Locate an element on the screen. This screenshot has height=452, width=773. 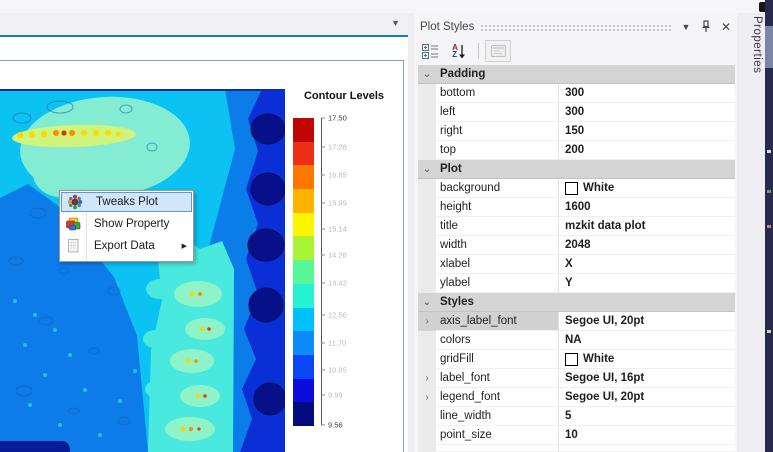
property-value: Y is located at coordinates (646, 283).